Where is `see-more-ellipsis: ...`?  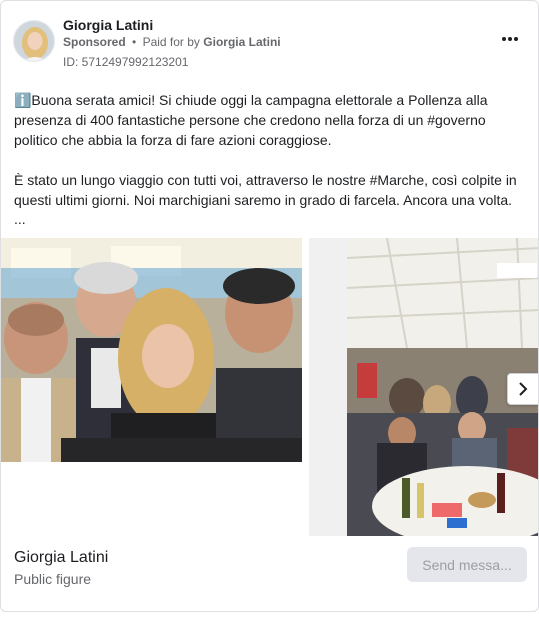 see-more-ellipsis: ... is located at coordinates (20, 219).